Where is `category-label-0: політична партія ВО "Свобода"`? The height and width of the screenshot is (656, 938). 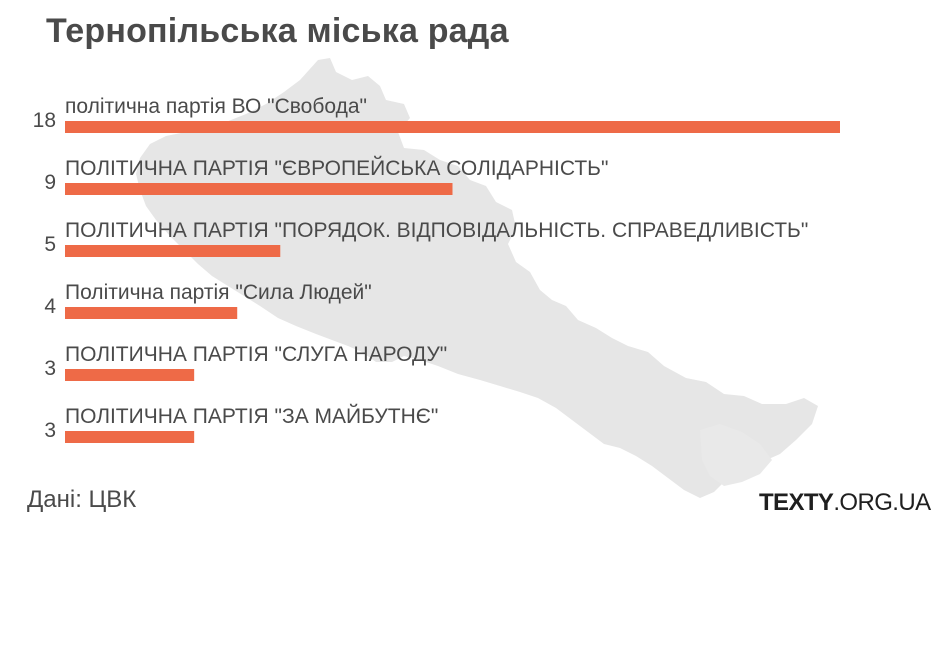
category-label-0: політична партія ВО "Свобода" is located at coordinates (216, 106).